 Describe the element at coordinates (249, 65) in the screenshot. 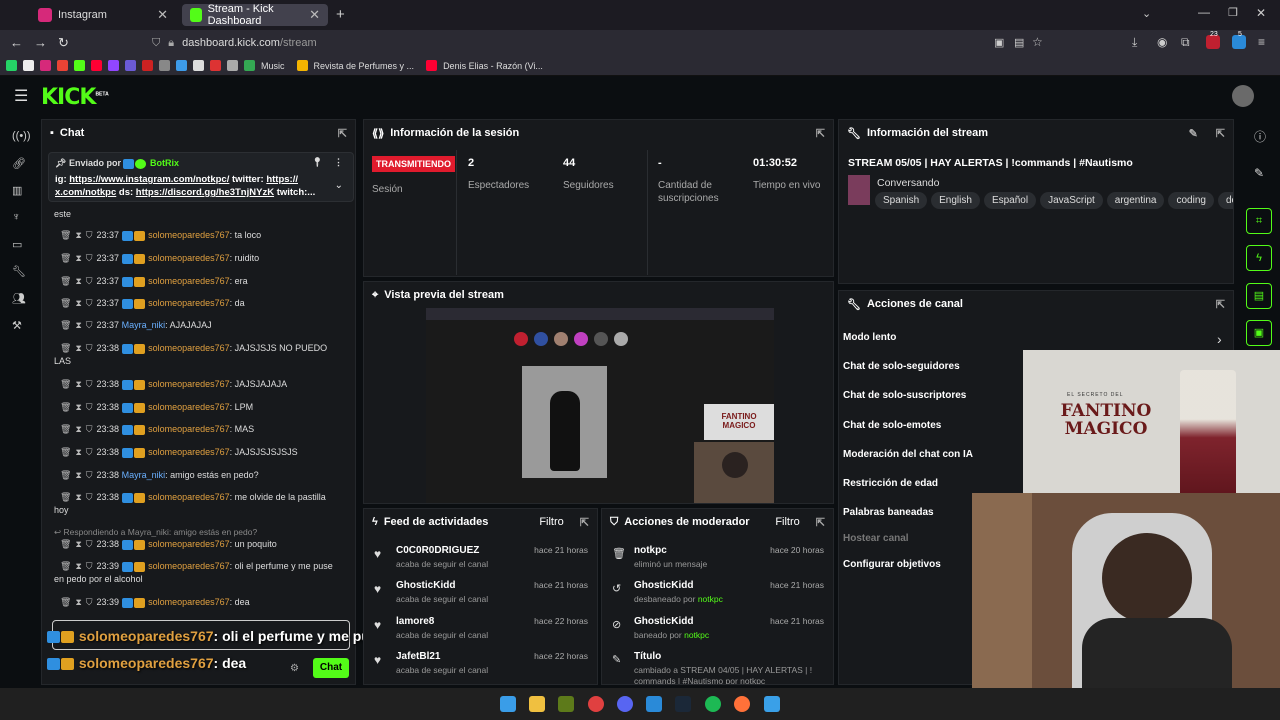

I see `drive-icon` at that location.